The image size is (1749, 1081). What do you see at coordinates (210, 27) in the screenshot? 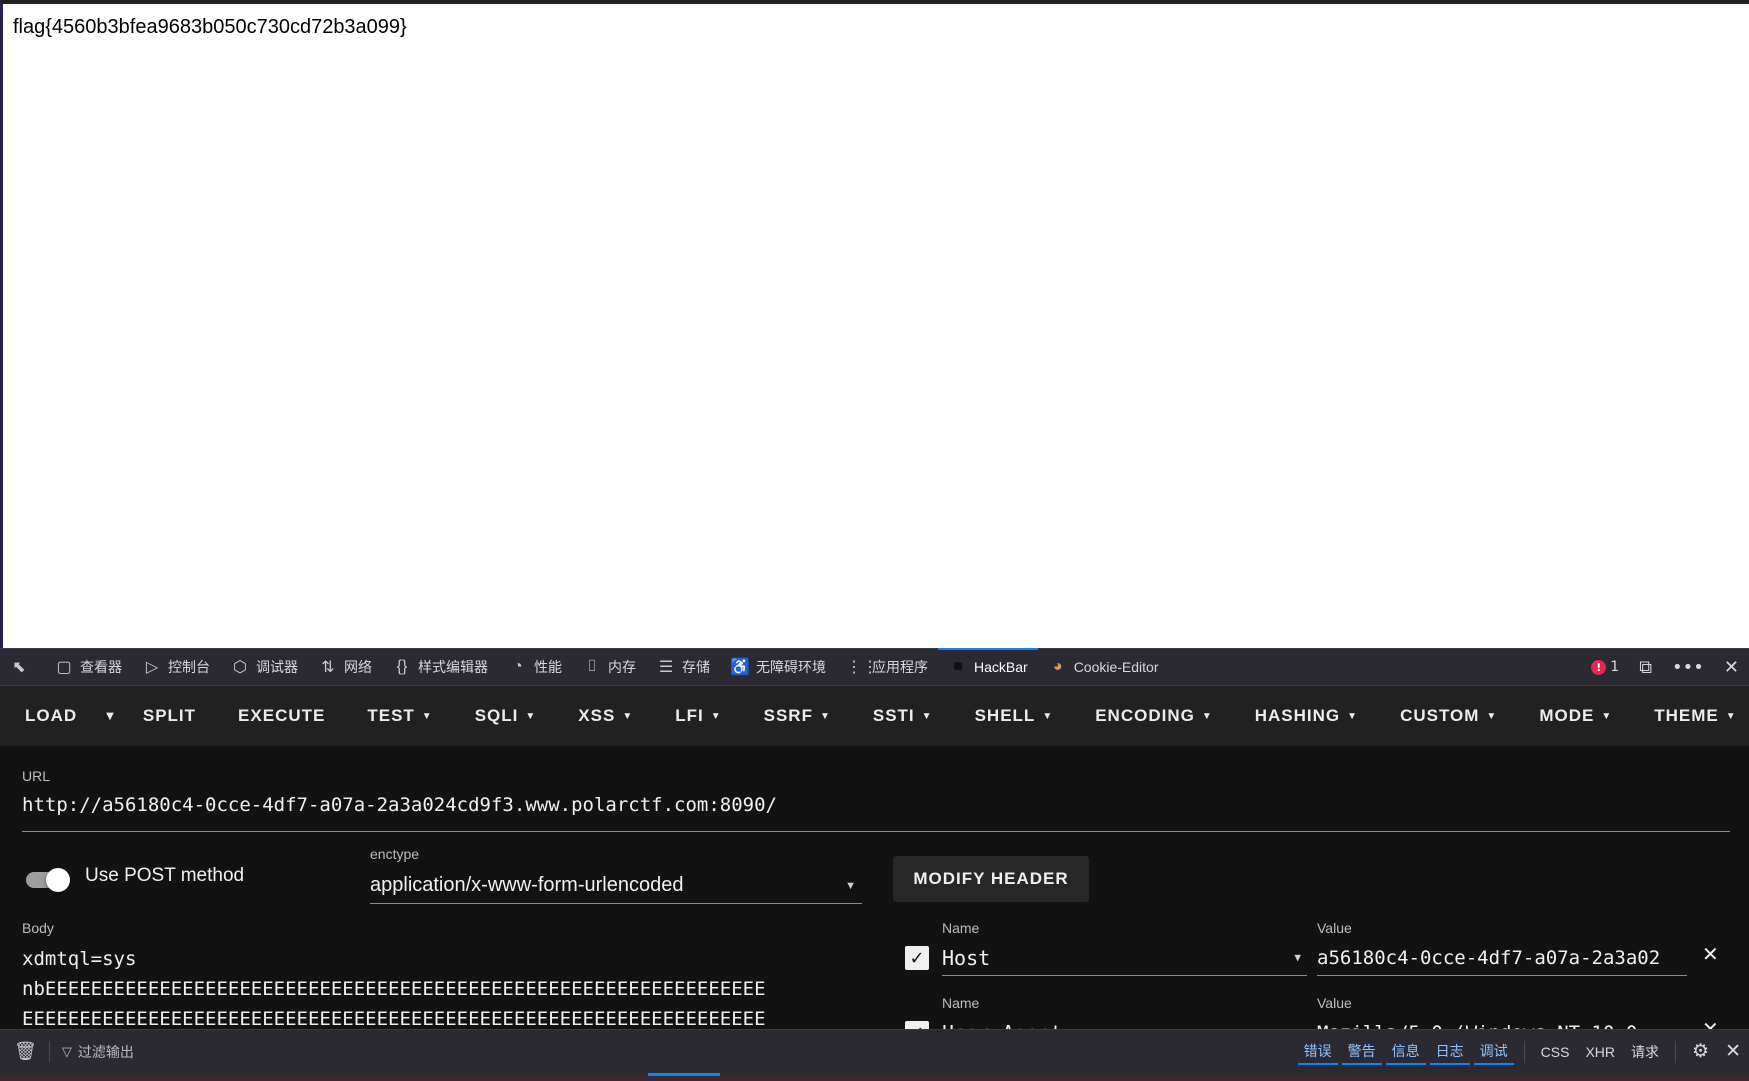
I see `flag-text: flag{4560b3bfea9683b050c730cd72b3a099}` at bounding box center [210, 27].